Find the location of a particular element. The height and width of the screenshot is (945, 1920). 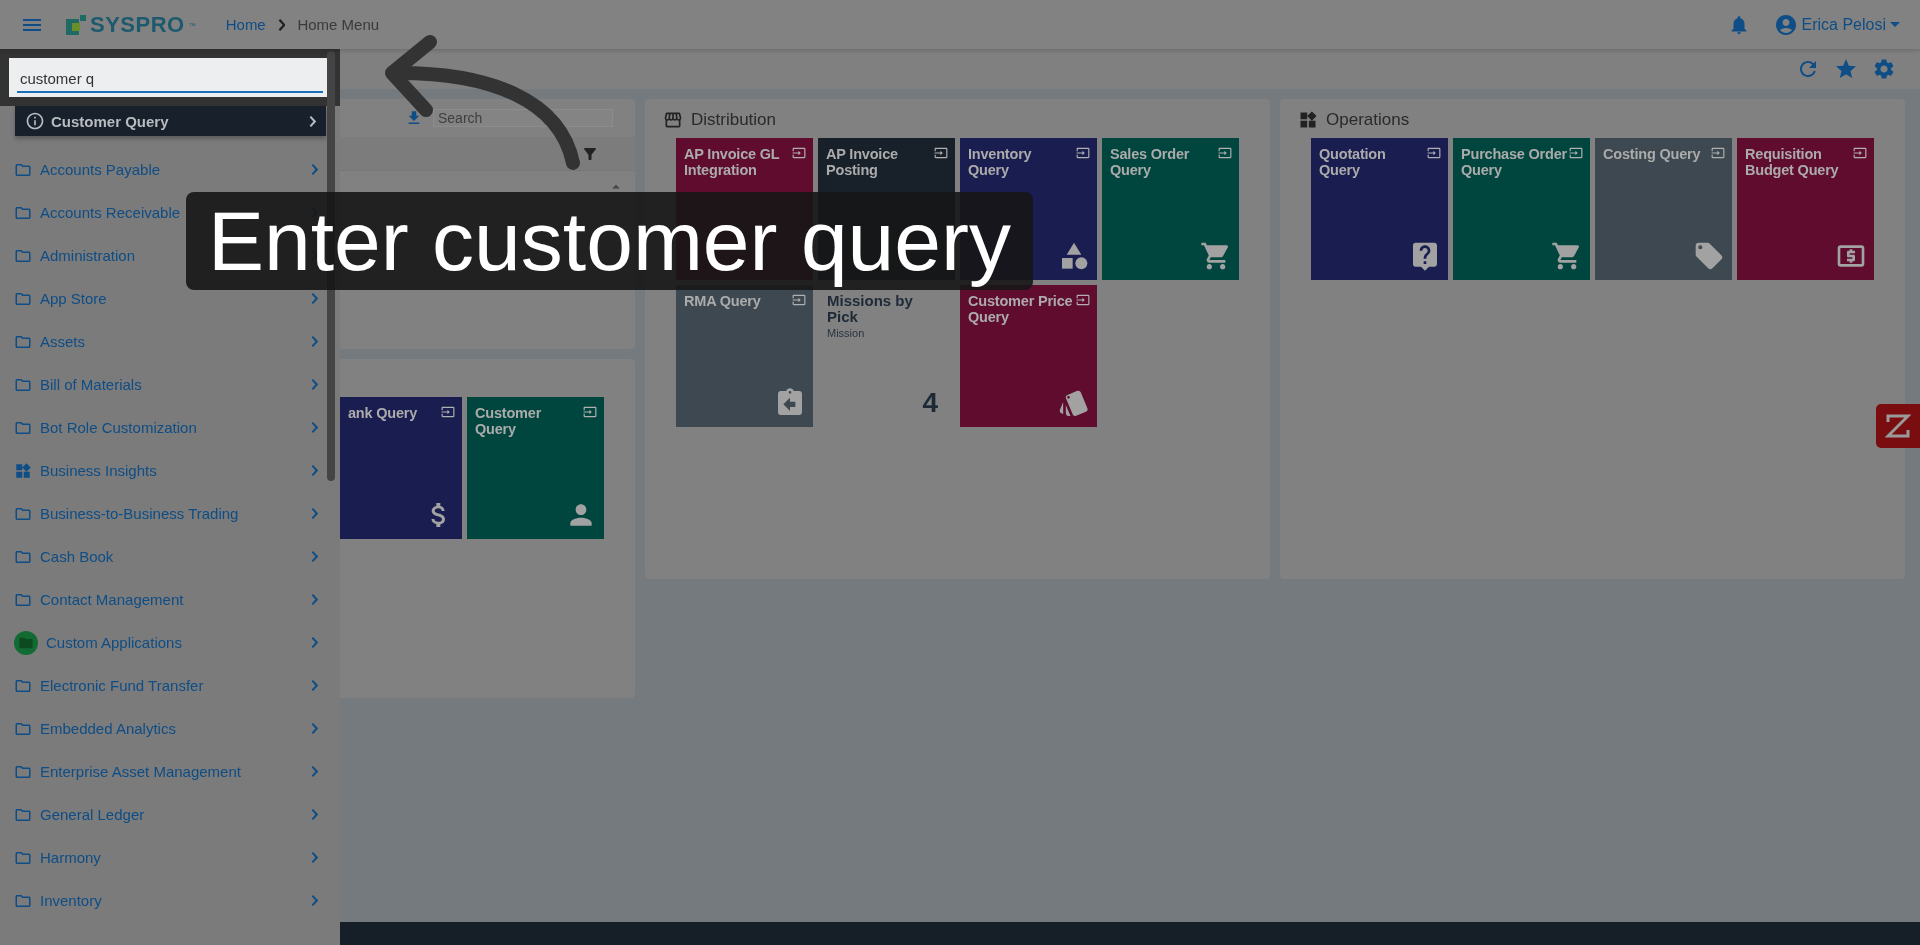

tile-title: Sales Order Query is located at coordinates (1150, 162).